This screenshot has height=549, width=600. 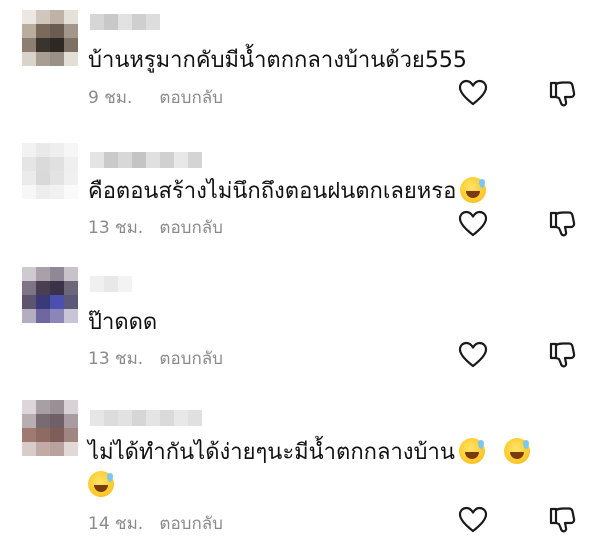 What do you see at coordinates (155, 523) in the screenshot?
I see `comment-meta: 14 ชม. ตอบกลับ` at bounding box center [155, 523].